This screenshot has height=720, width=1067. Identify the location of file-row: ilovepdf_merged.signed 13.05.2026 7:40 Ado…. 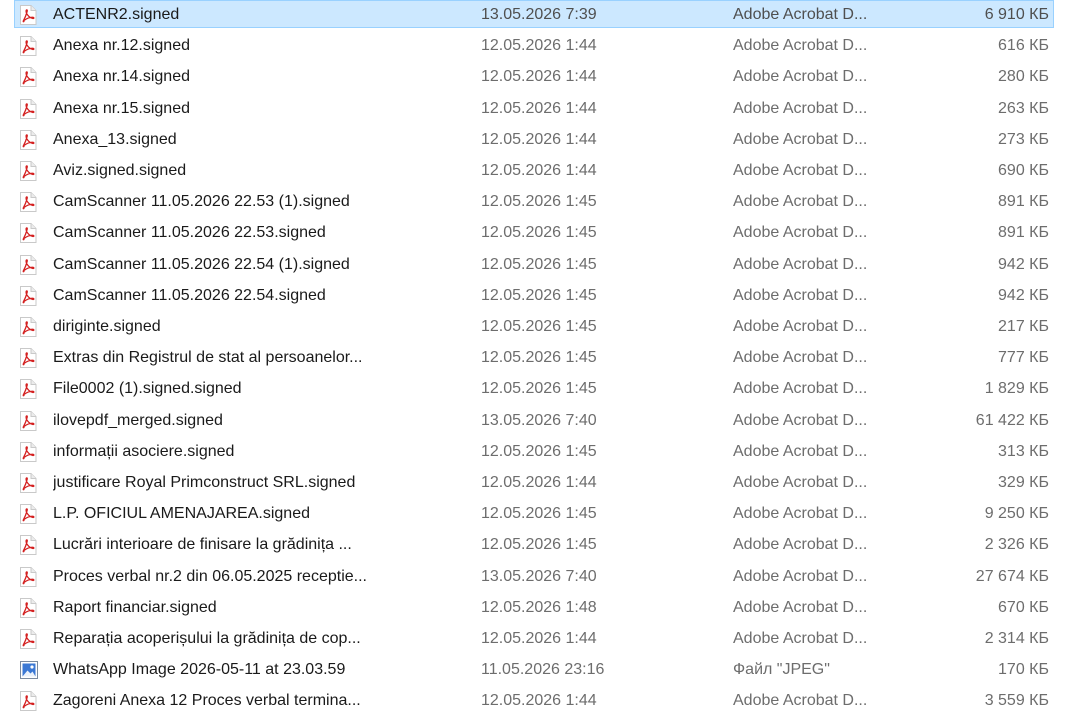
(534, 420).